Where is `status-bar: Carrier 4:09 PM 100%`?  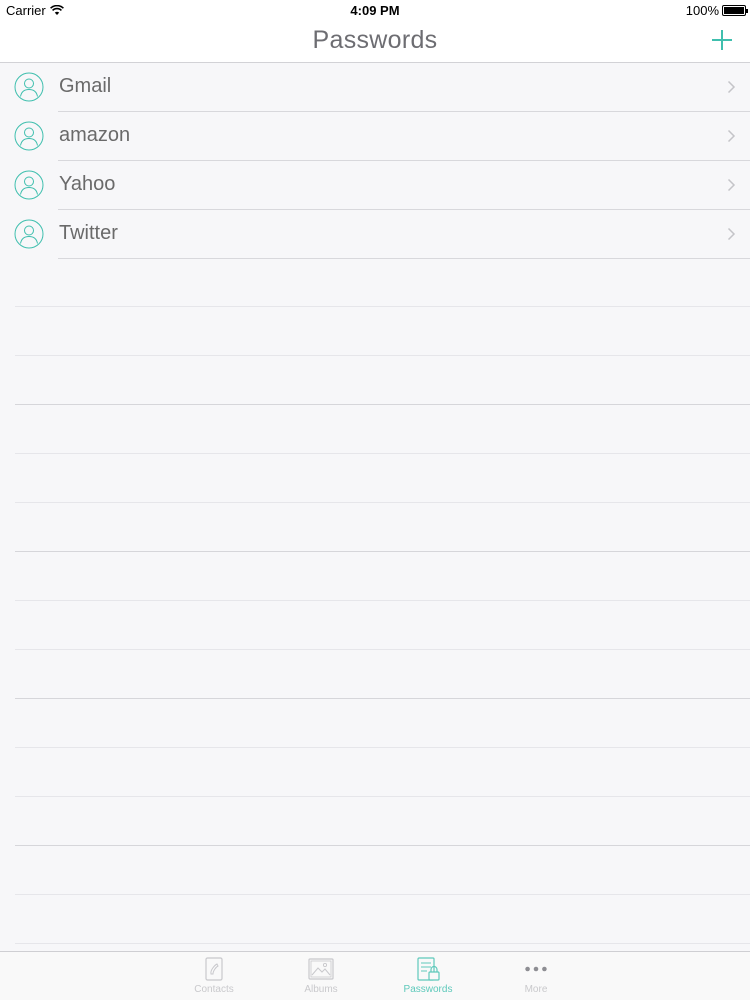 status-bar: Carrier 4:09 PM 100% is located at coordinates (375, 10).